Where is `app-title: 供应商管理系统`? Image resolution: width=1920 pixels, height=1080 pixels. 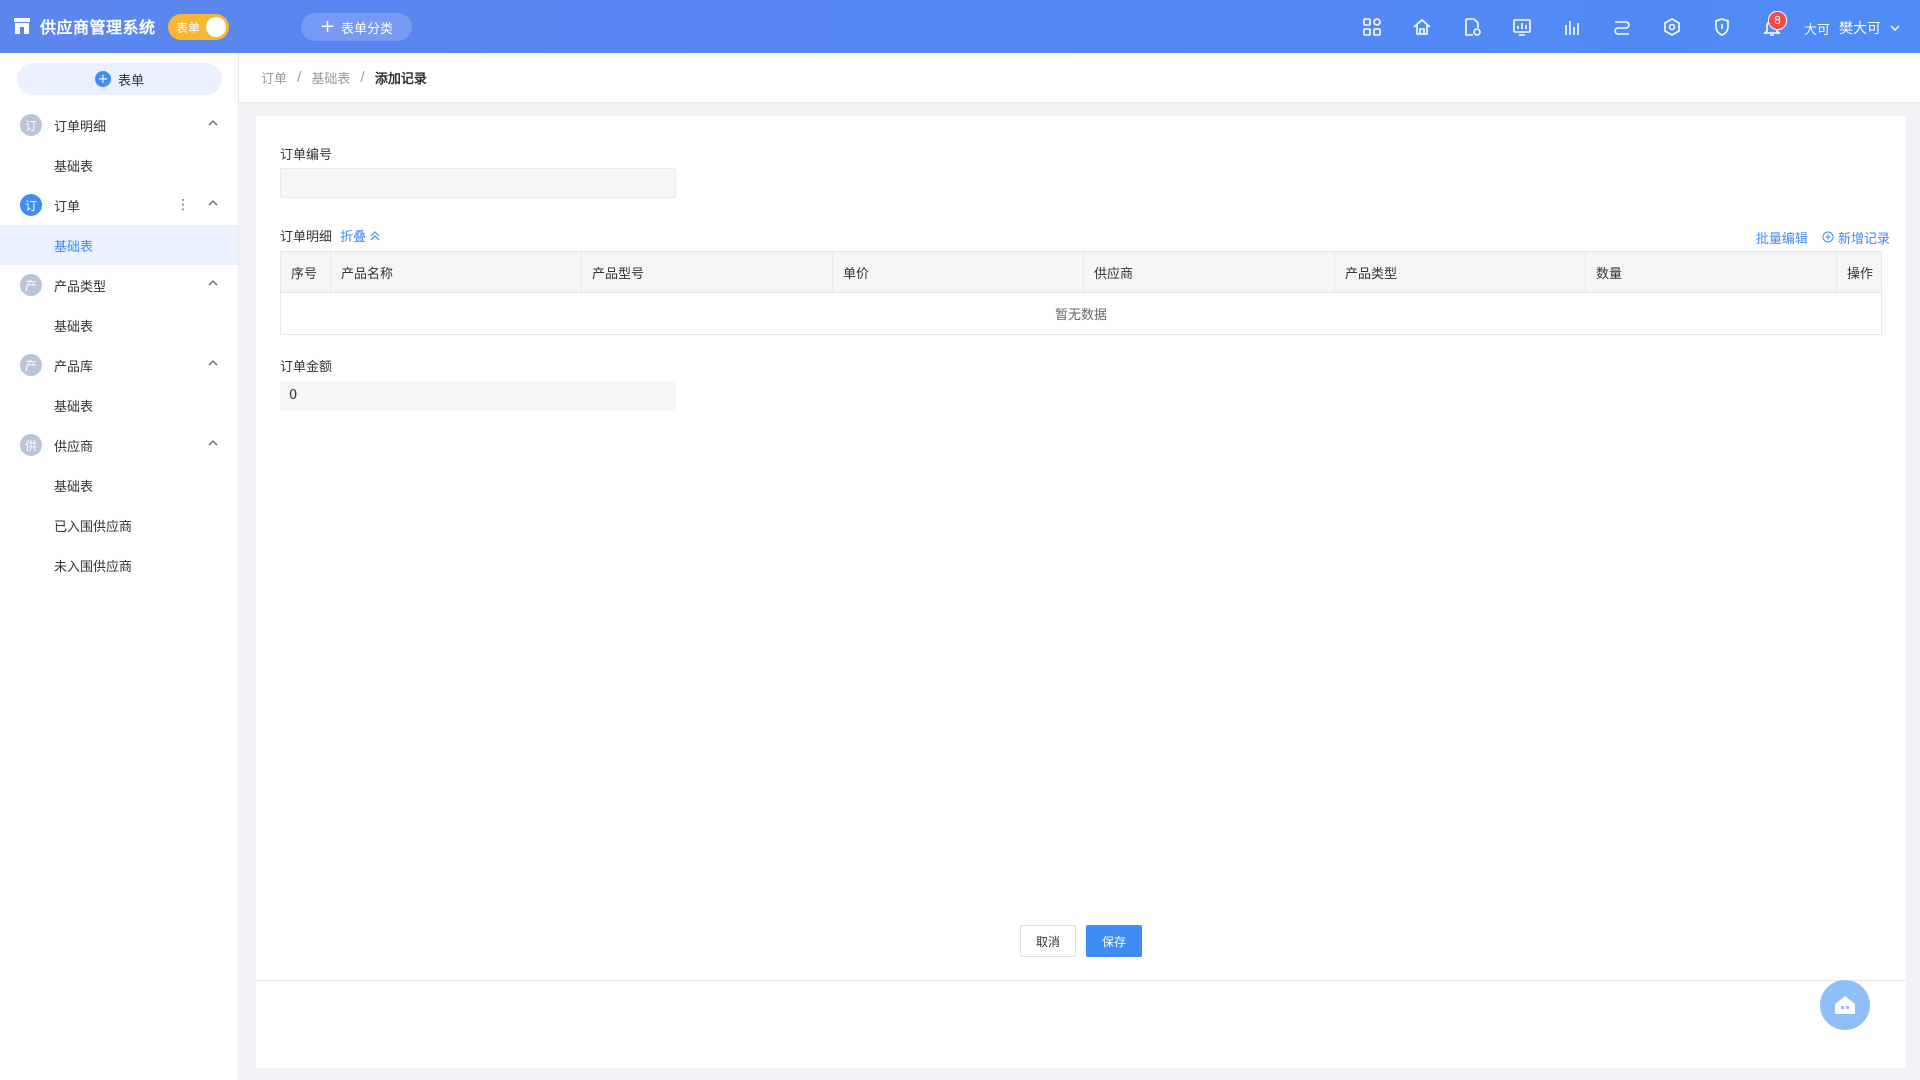 app-title: 供应商管理系统 is located at coordinates (98, 27).